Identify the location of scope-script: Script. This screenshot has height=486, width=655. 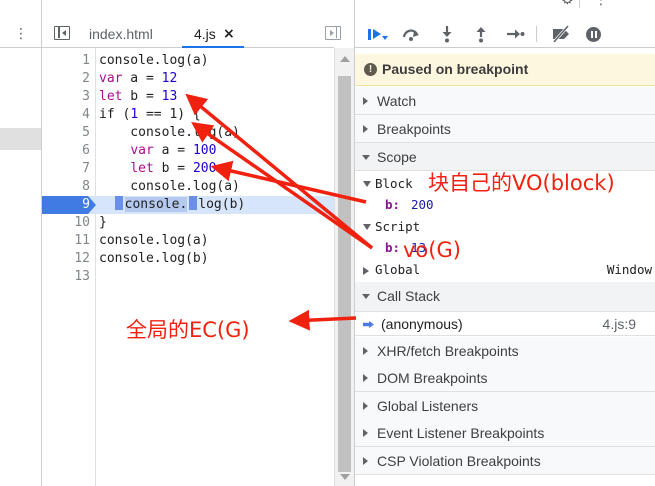
(505, 227).